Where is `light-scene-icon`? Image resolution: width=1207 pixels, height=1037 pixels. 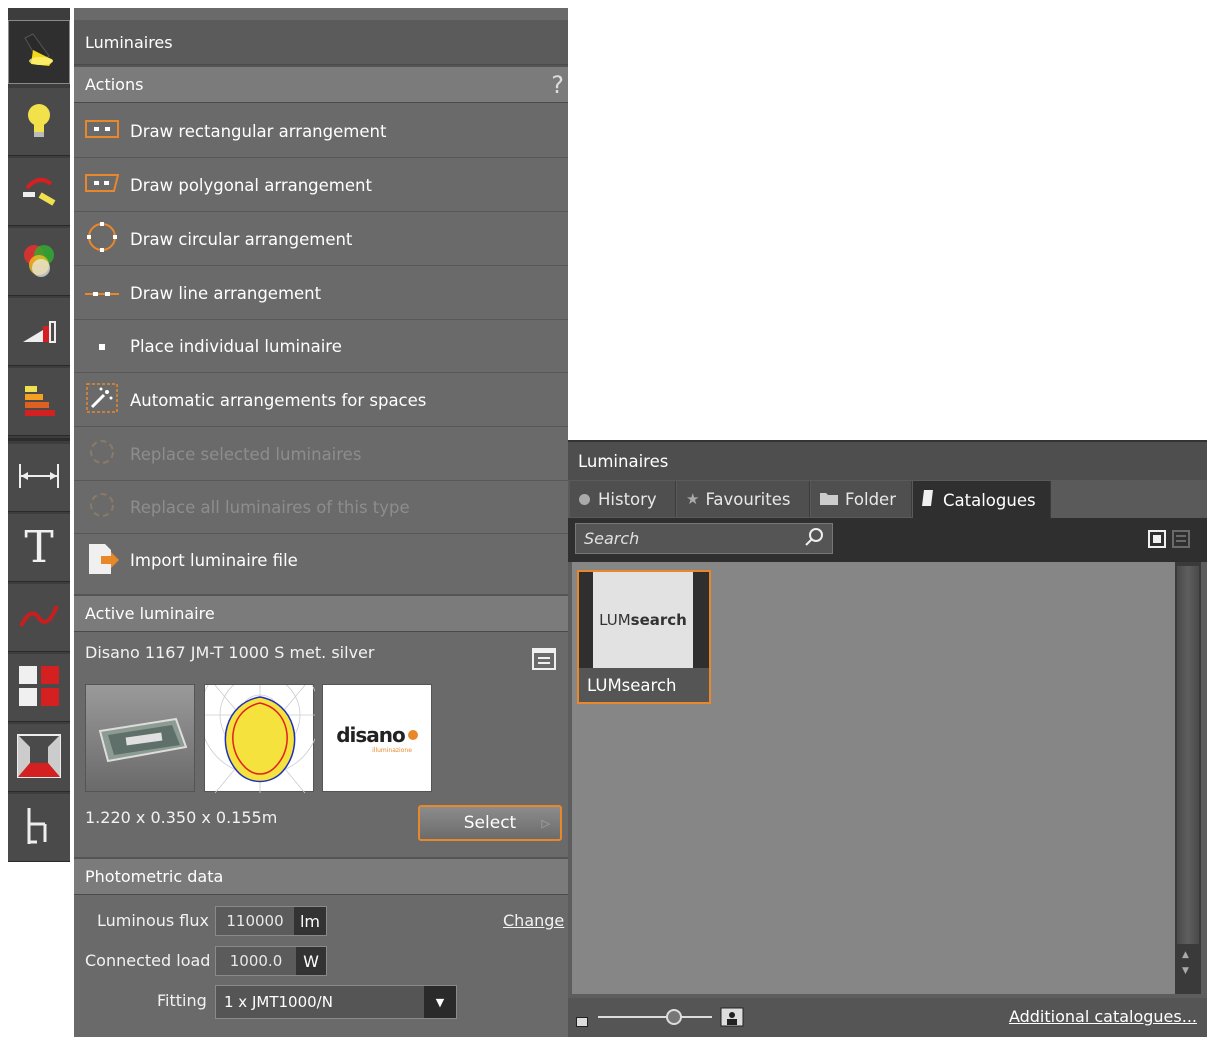 light-scene-icon is located at coordinates (39, 192).